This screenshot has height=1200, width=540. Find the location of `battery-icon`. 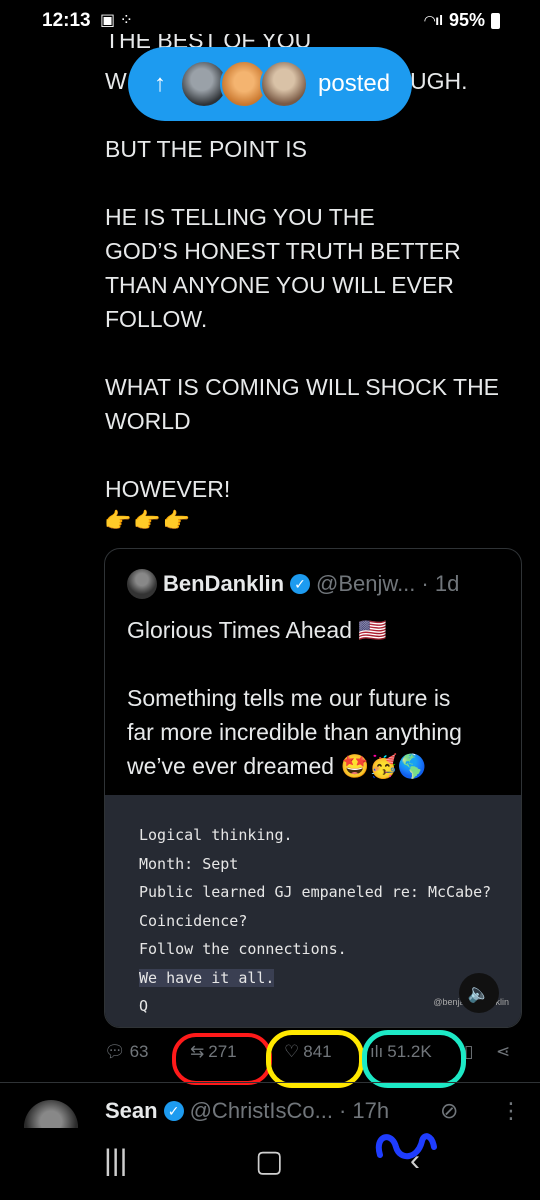

battery-icon is located at coordinates (495, 20).